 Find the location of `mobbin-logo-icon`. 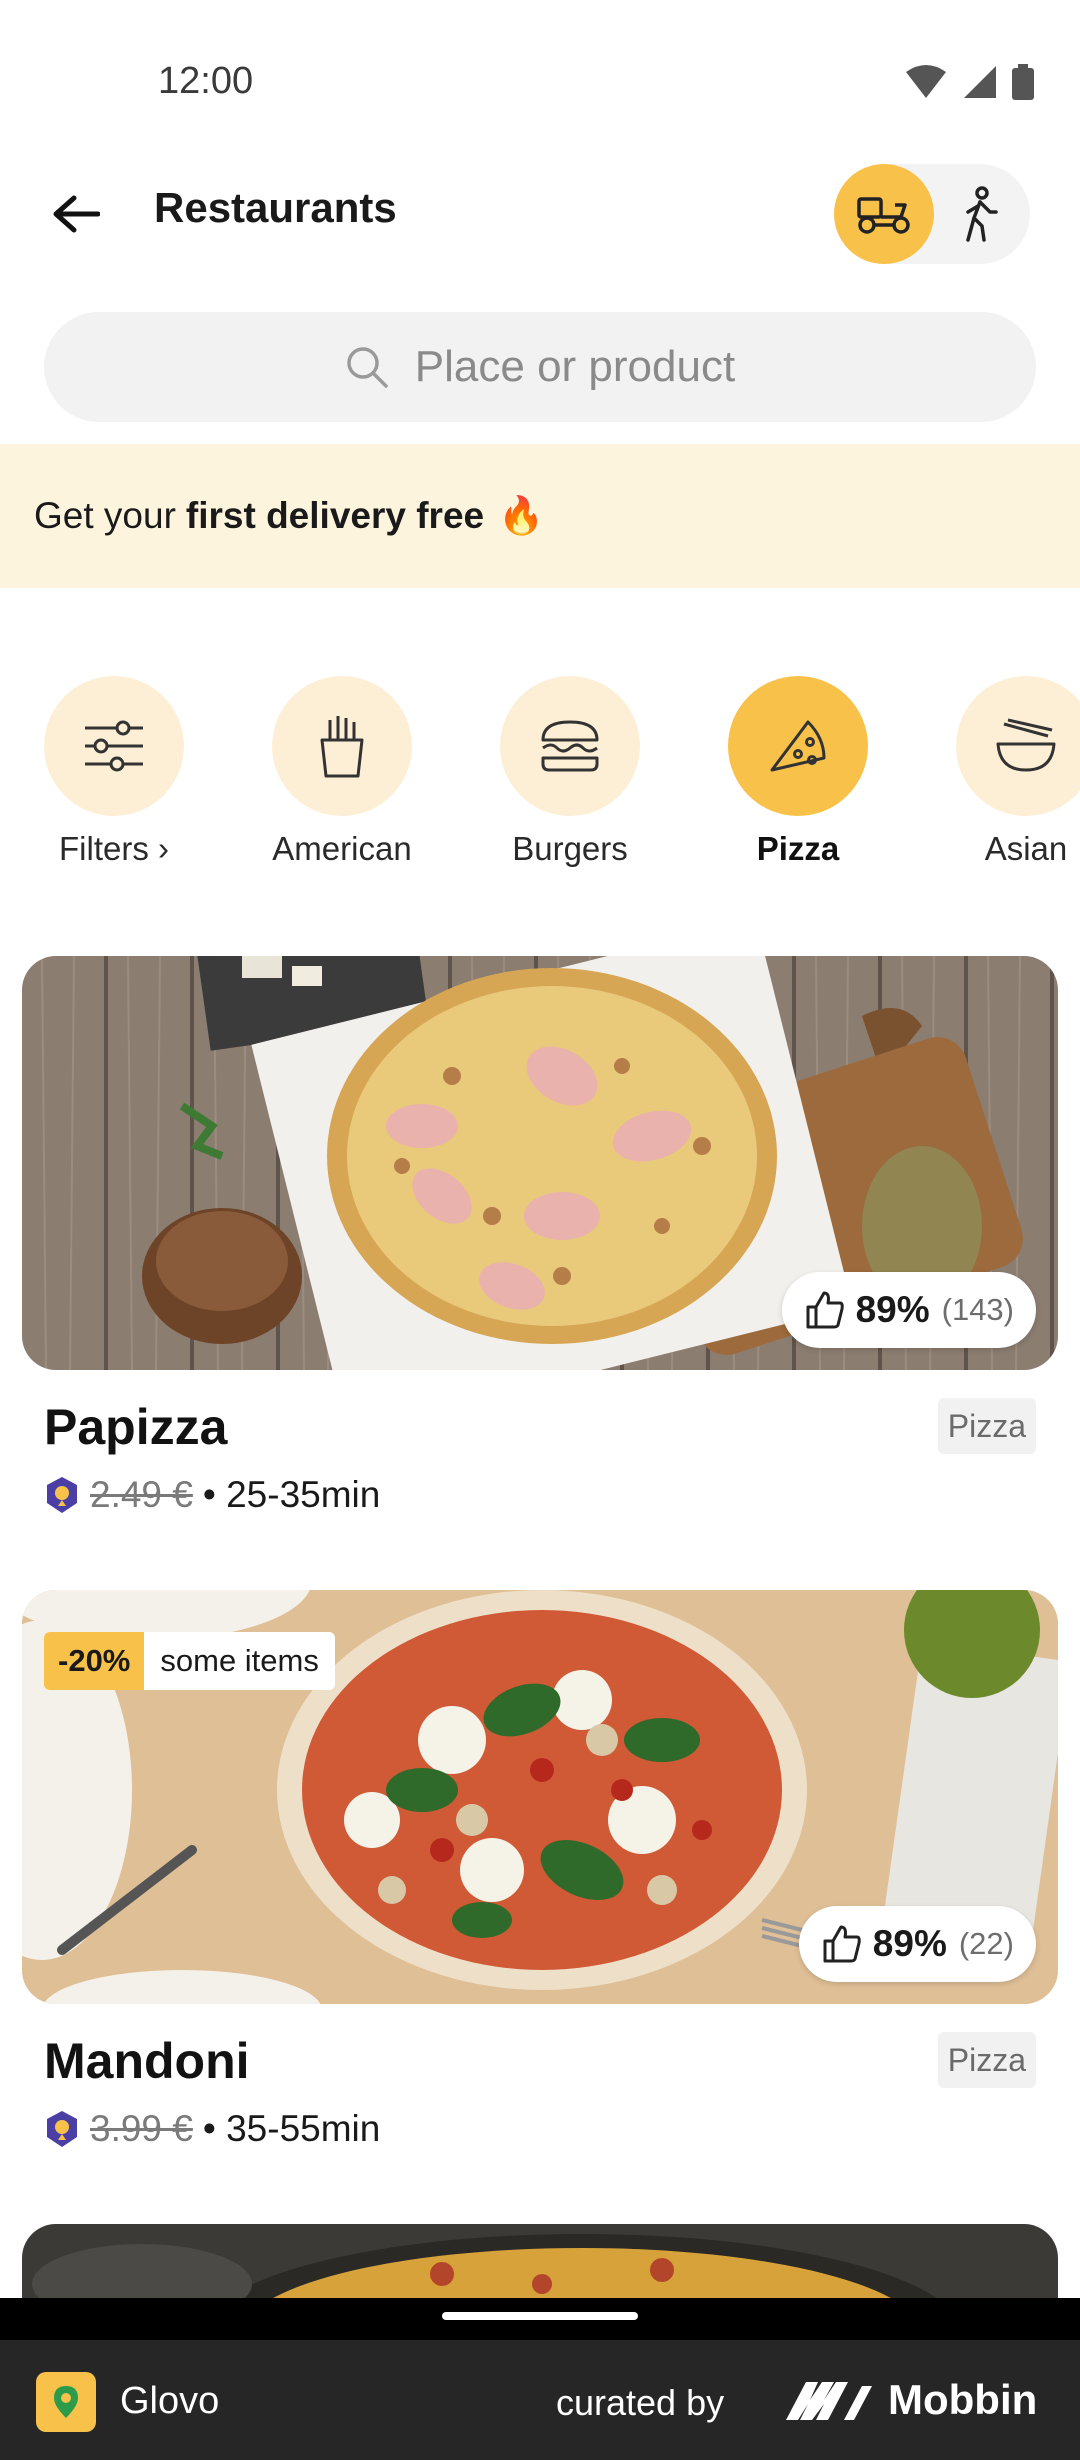

mobbin-logo-icon is located at coordinates (829, 2401).